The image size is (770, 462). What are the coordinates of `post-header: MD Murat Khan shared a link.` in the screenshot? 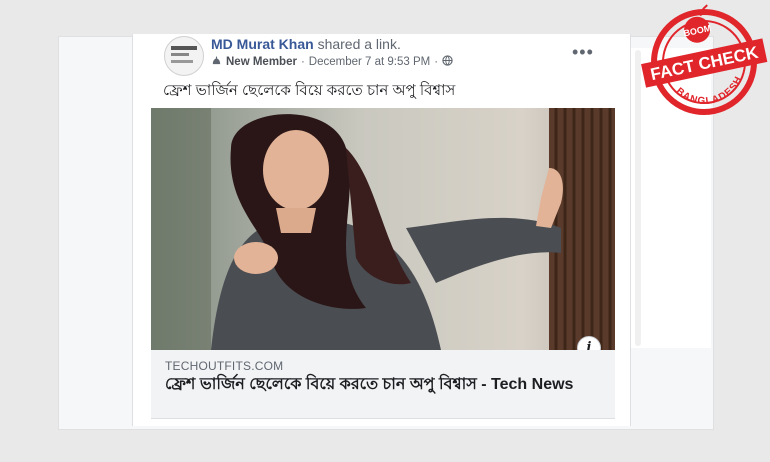 It's located at (306, 44).